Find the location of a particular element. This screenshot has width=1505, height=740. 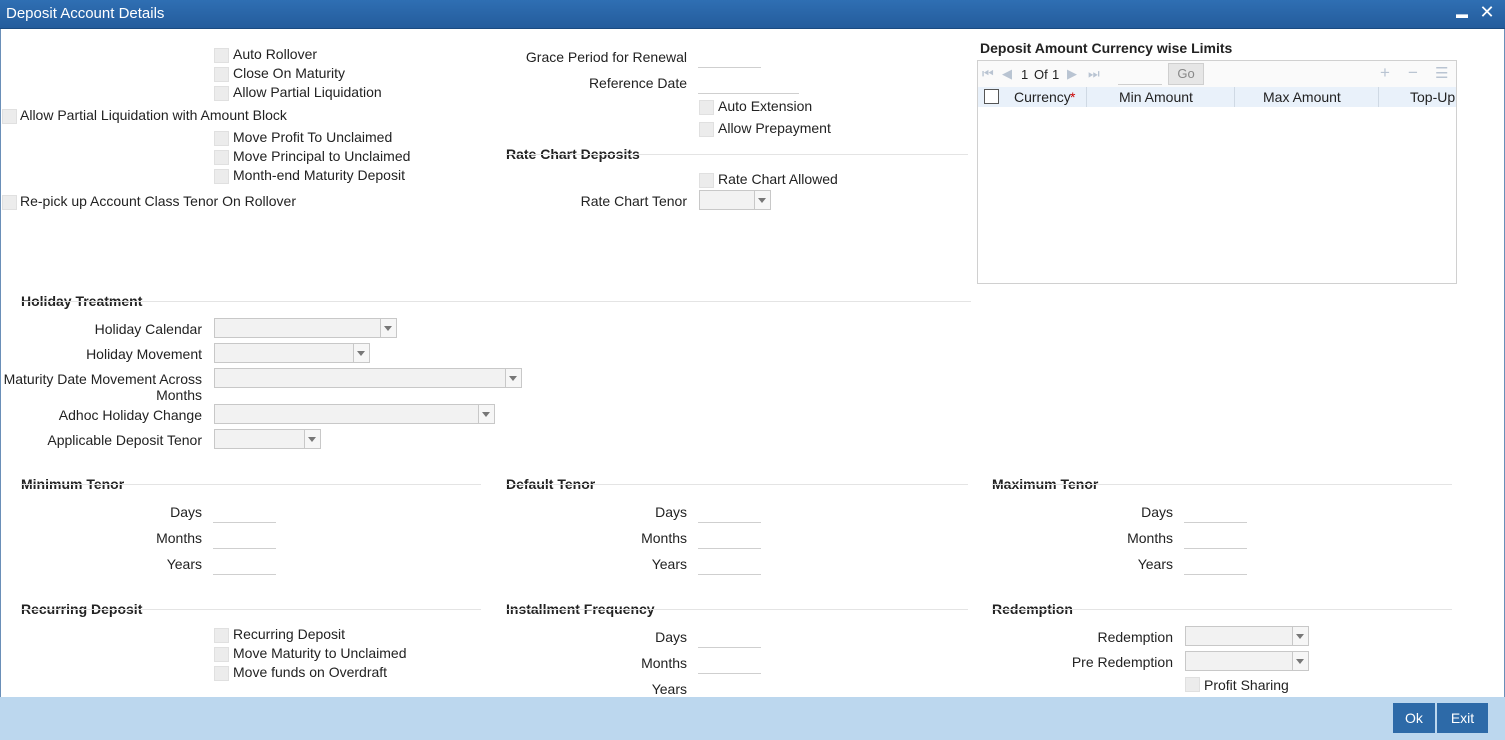

close-on-maturity-label: Close On Maturity is located at coordinates (289, 73).